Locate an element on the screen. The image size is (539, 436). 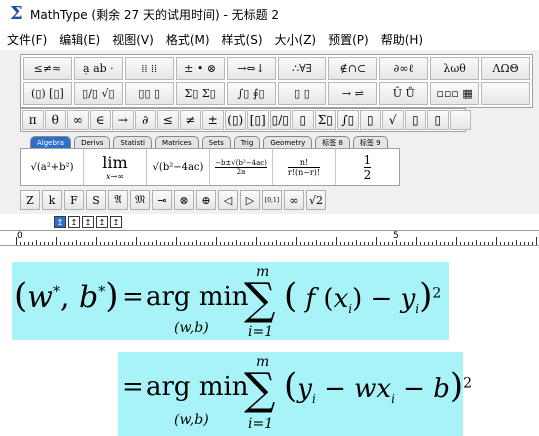
sqrt-button: √ is located at coordinates (393, 120).